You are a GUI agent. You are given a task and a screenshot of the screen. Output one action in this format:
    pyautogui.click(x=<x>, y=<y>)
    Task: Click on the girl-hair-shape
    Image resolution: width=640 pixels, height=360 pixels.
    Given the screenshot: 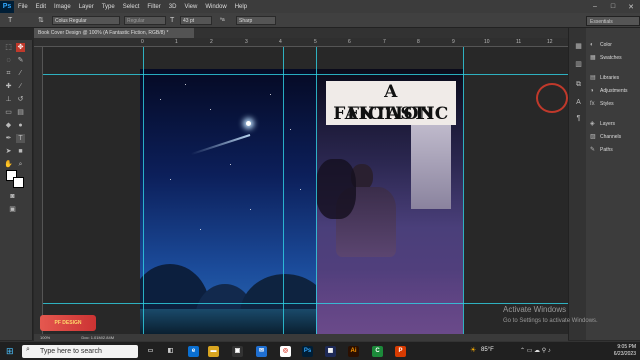 What is the action you would take?
    pyautogui.click(x=336, y=189)
    